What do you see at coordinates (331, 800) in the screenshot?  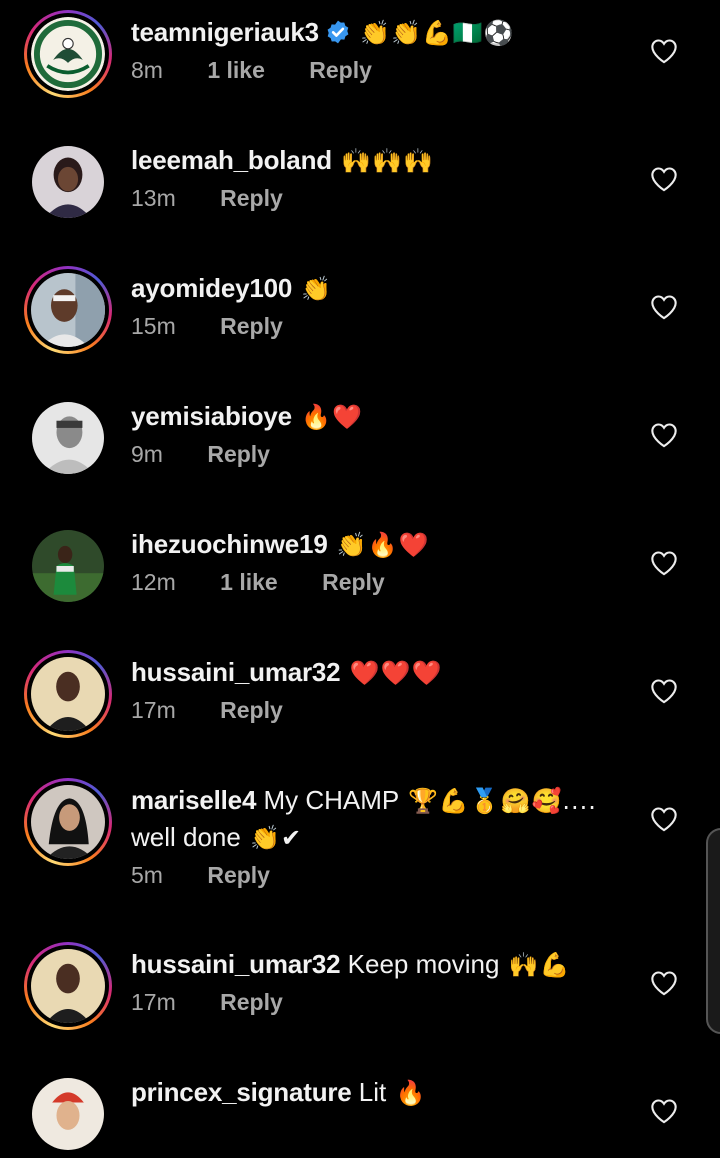 I see `comment-text: My CHAMP` at bounding box center [331, 800].